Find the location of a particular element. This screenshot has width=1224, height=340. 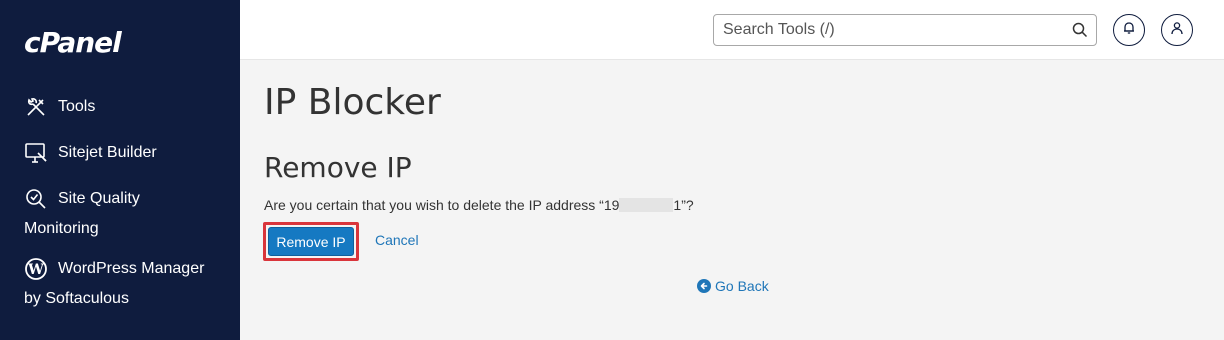

sidebar-item-label-line2: Monitoring is located at coordinates (61, 228).